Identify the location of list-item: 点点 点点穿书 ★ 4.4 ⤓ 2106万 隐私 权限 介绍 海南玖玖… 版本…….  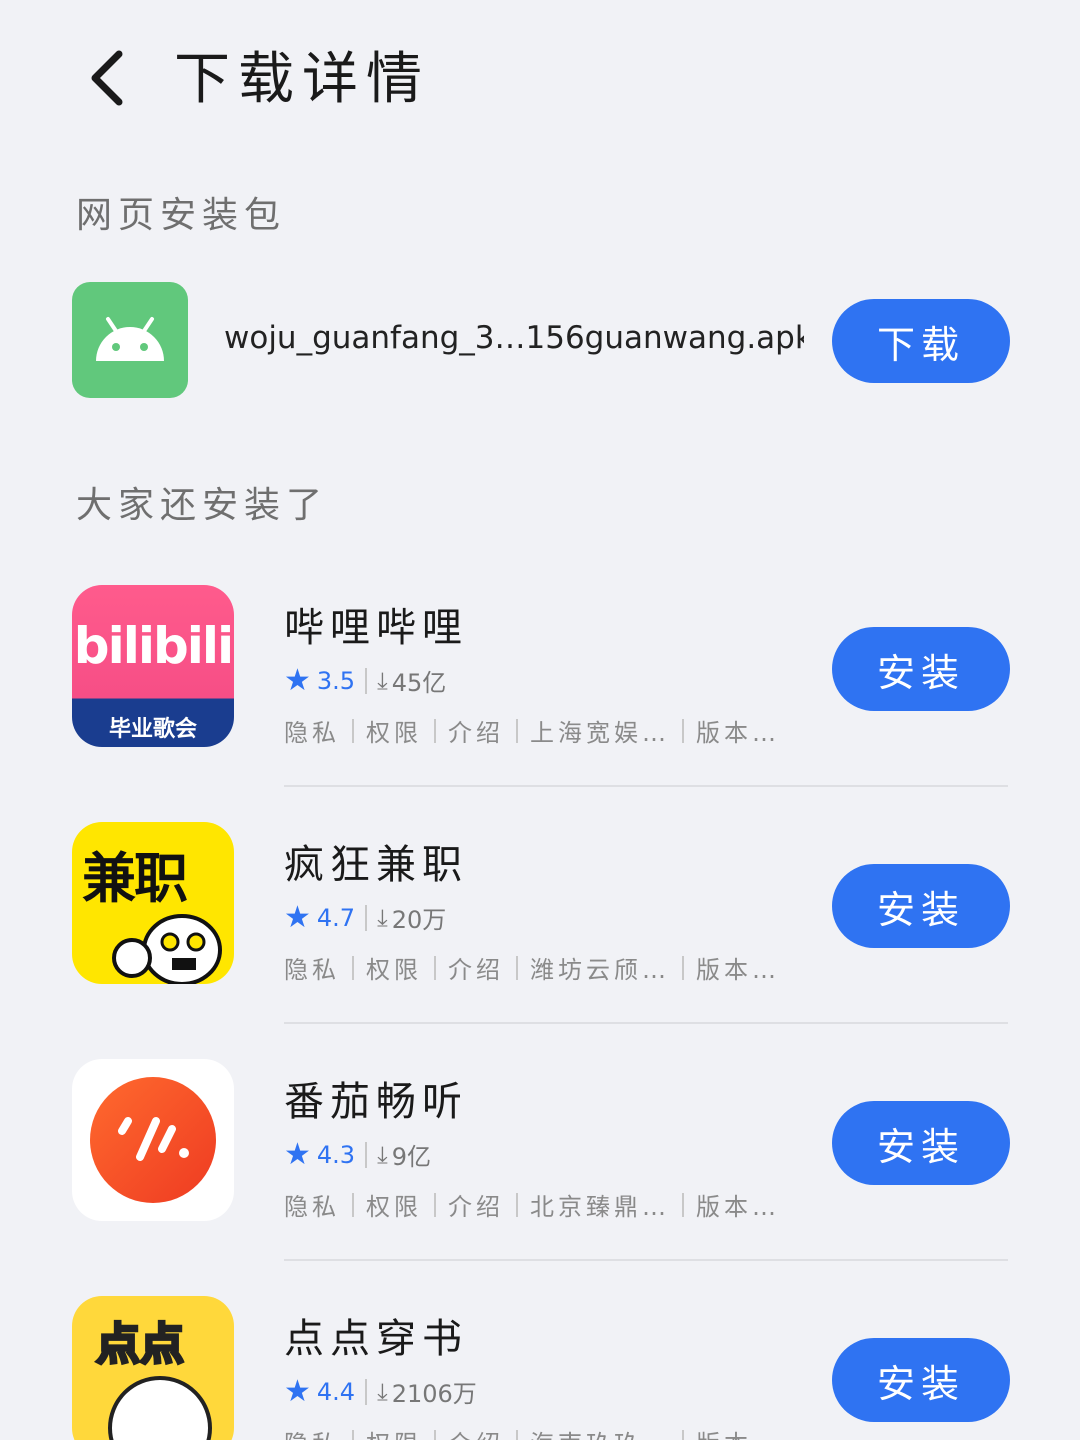
(541, 1368).